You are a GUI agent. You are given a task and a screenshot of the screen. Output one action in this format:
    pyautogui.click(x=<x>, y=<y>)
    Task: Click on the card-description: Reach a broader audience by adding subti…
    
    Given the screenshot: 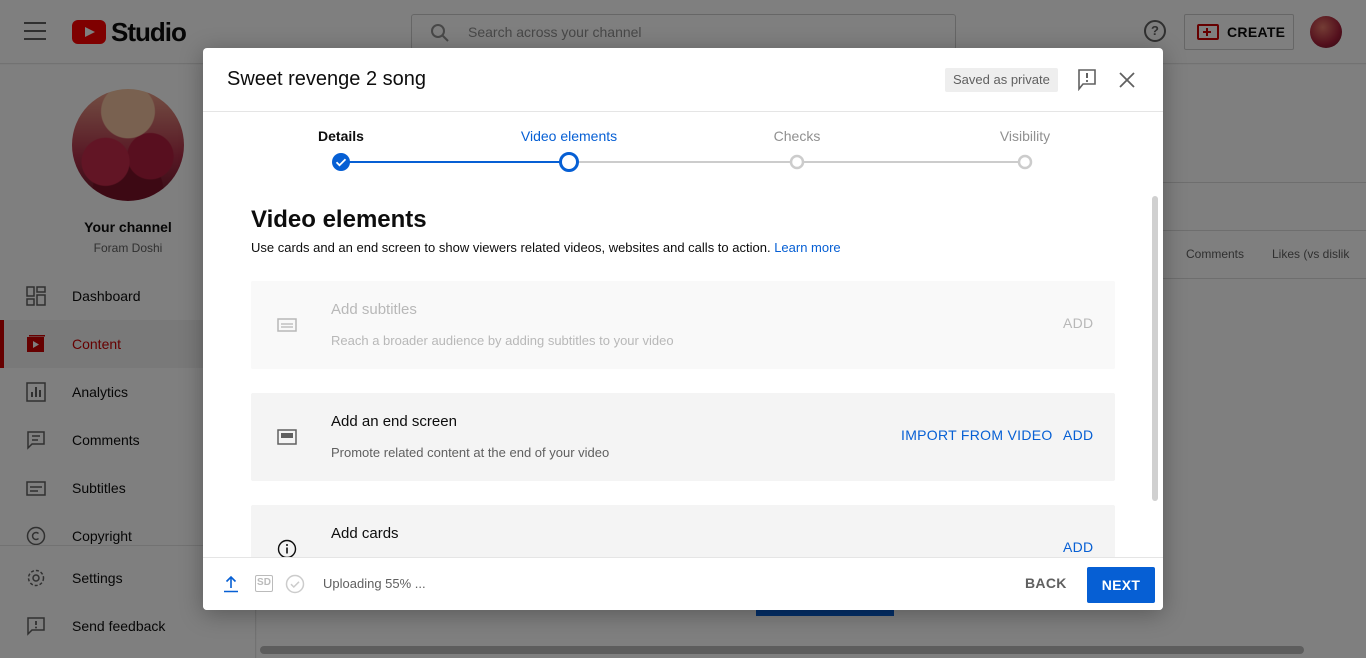 What is the action you would take?
    pyautogui.click(x=502, y=340)
    